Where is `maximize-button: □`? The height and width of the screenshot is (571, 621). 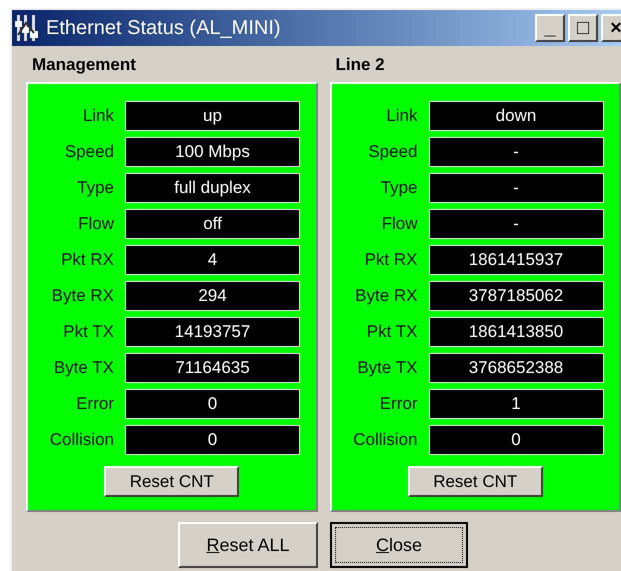 maximize-button: □ is located at coordinates (583, 28).